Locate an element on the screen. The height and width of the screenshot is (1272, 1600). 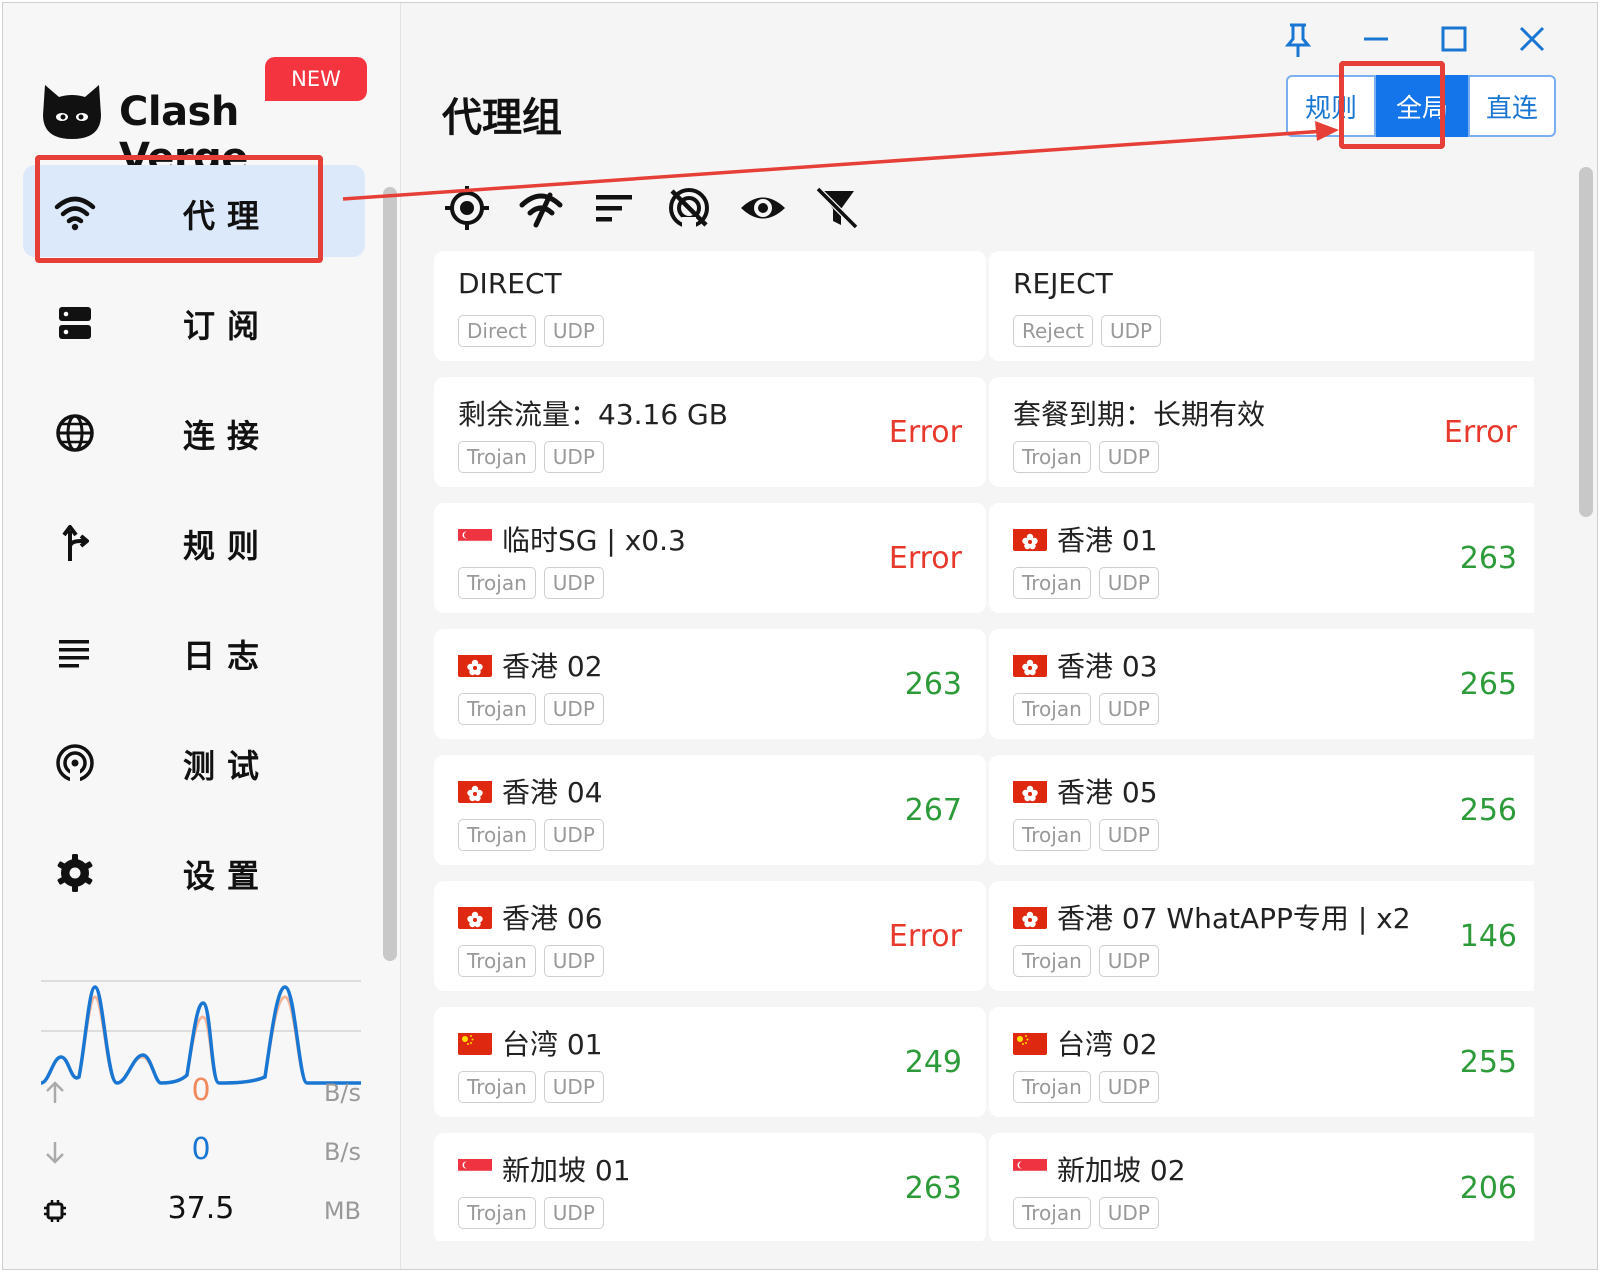
close-icon is located at coordinates (1532, 39).